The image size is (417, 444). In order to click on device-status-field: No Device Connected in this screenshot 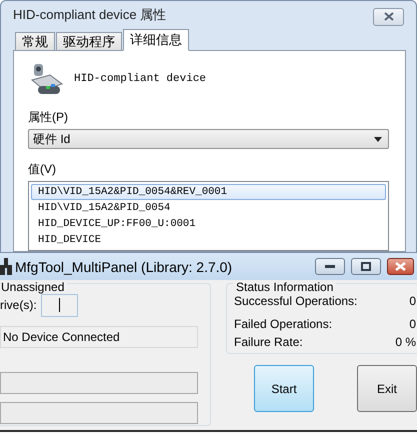, I will do `click(99, 337)`.